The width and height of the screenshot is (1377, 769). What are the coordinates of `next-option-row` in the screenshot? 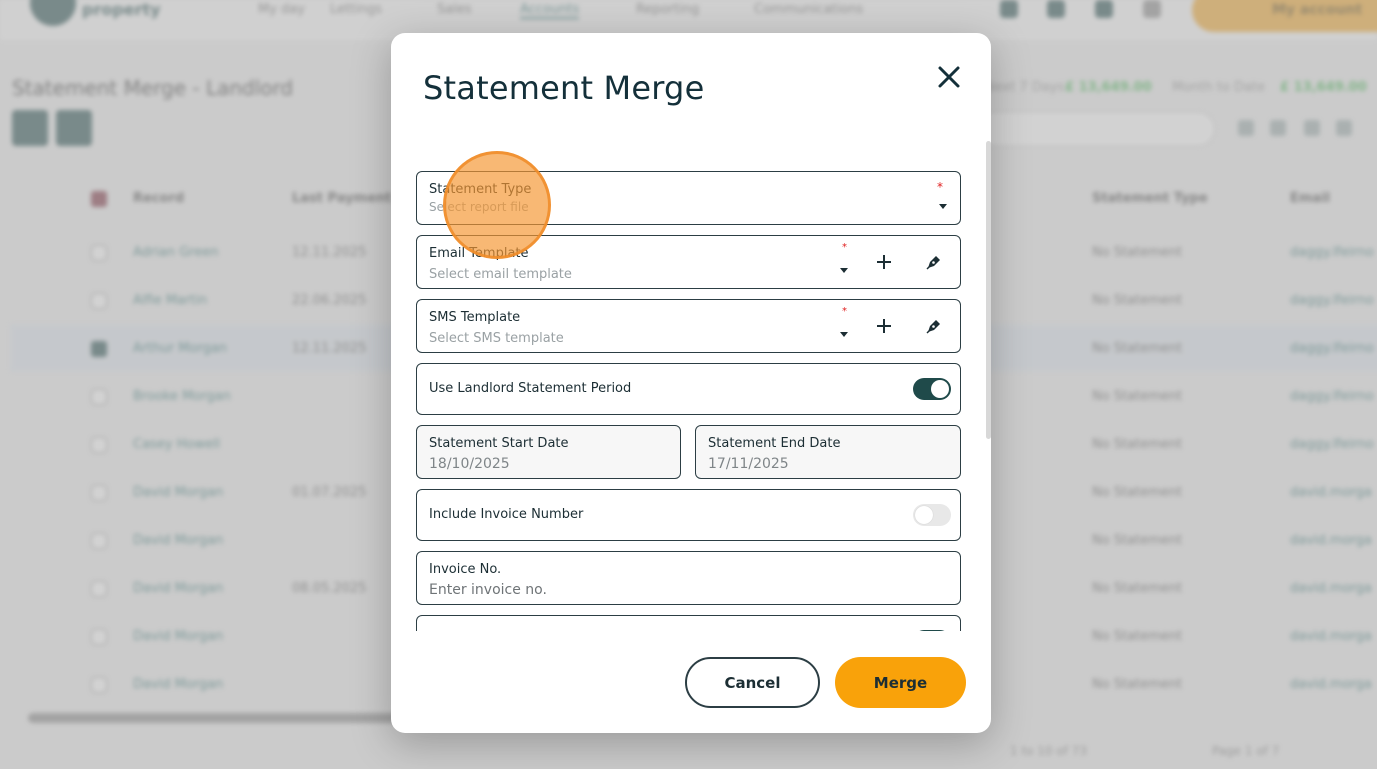 It's located at (688, 623).